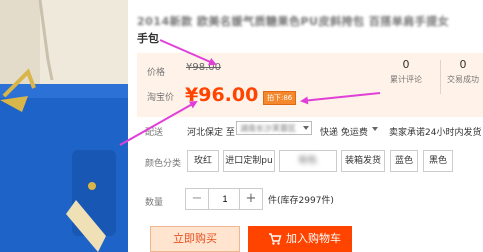  Describe the element at coordinates (222, 95) in the screenshot. I see `promo-price: ¥96.00` at that location.